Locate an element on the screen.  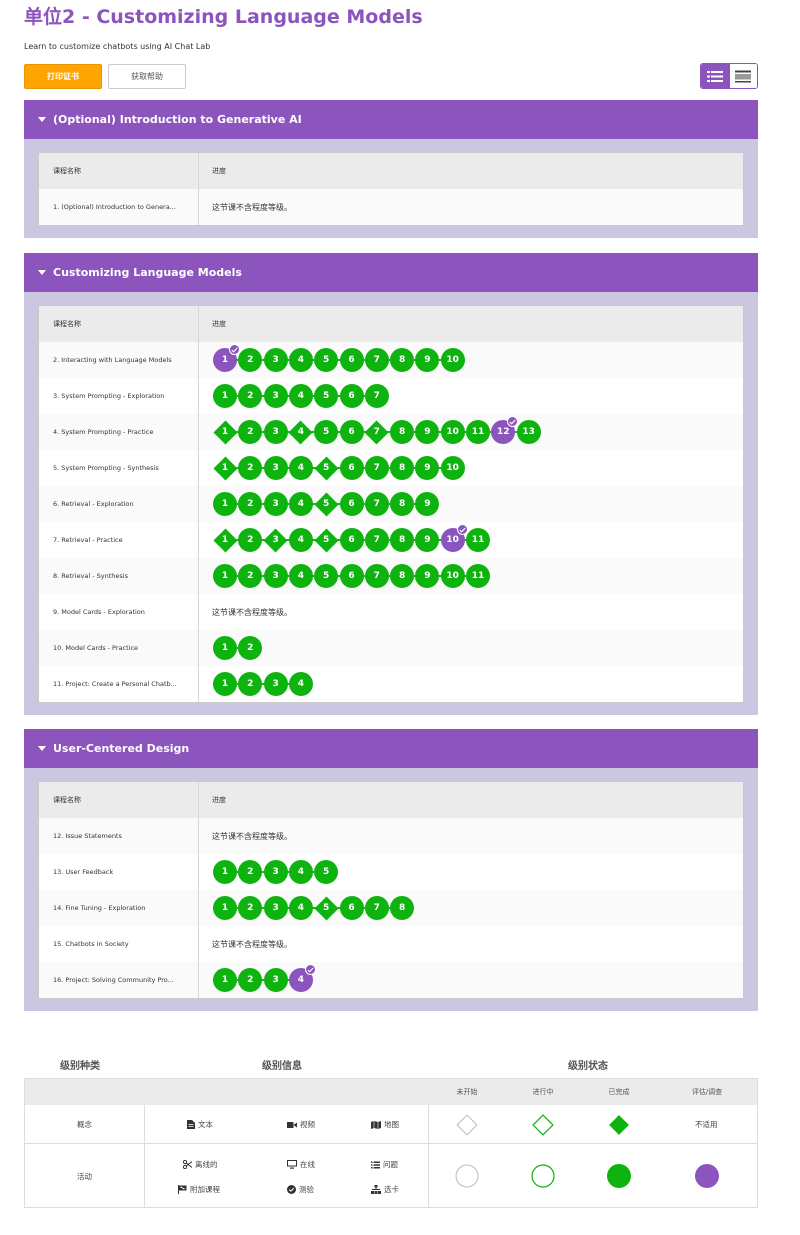
lesson-name: 6. Retrieval - Exploration is located at coordinates (119, 504).